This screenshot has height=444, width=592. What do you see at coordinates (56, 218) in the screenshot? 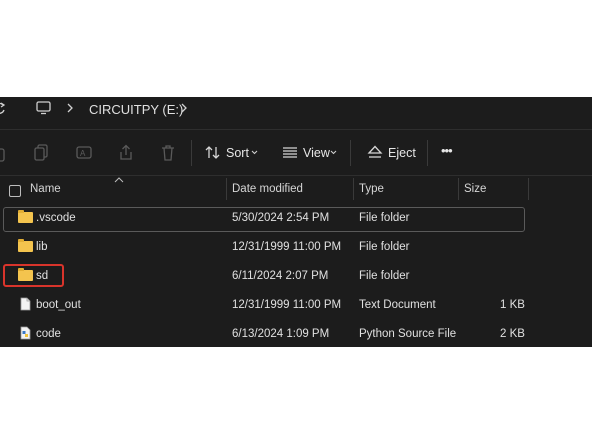
I see `file-name: .vscode` at bounding box center [56, 218].